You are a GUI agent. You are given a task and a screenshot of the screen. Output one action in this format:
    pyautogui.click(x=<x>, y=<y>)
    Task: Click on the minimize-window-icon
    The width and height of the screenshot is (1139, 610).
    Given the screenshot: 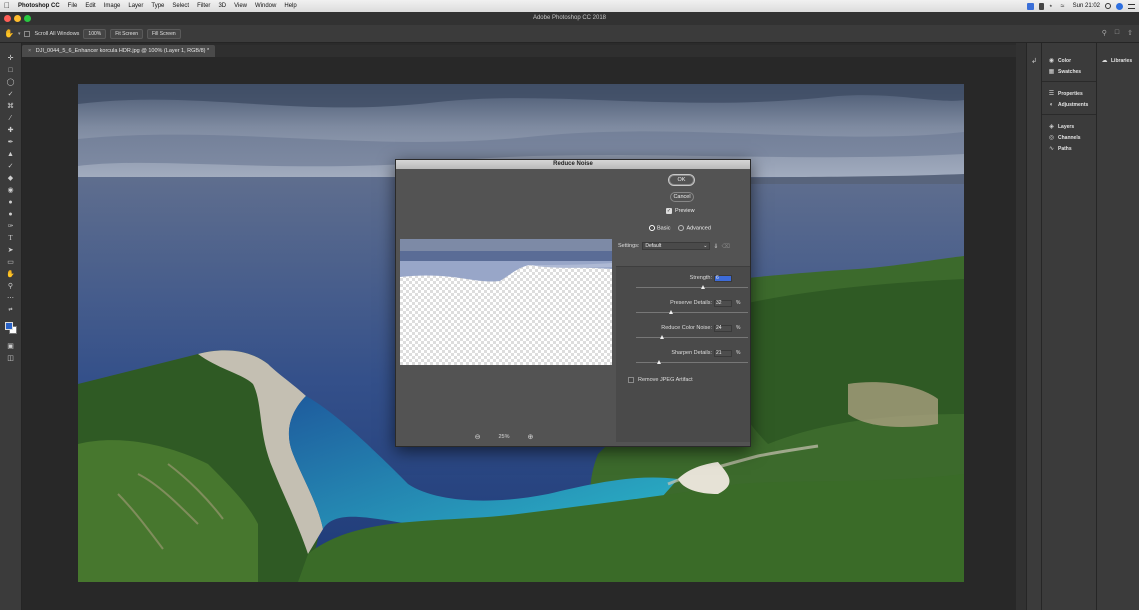 What is the action you would take?
    pyautogui.click(x=17, y=18)
    